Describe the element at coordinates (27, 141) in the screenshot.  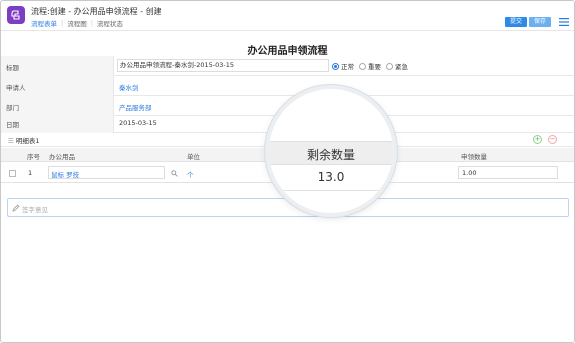
I see `detail-table-title-text: 明细表1` at that location.